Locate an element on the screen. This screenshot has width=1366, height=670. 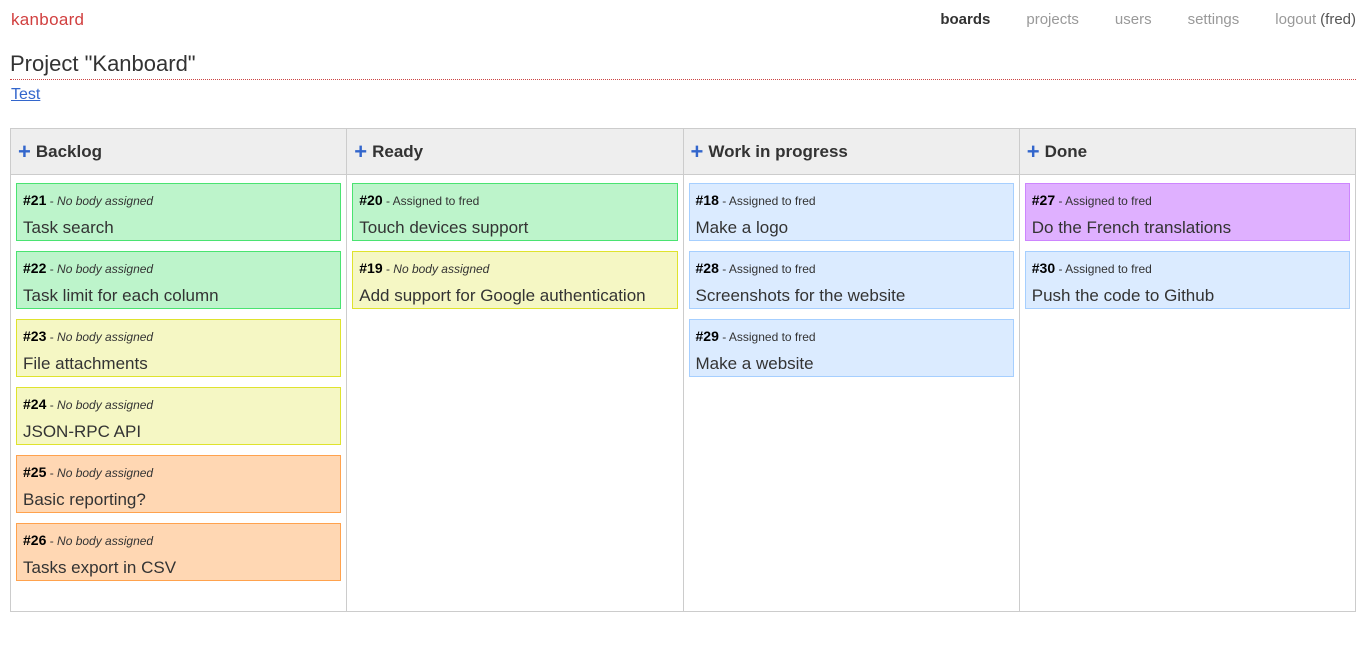
column-header: + Work in progress is located at coordinates (851, 152).